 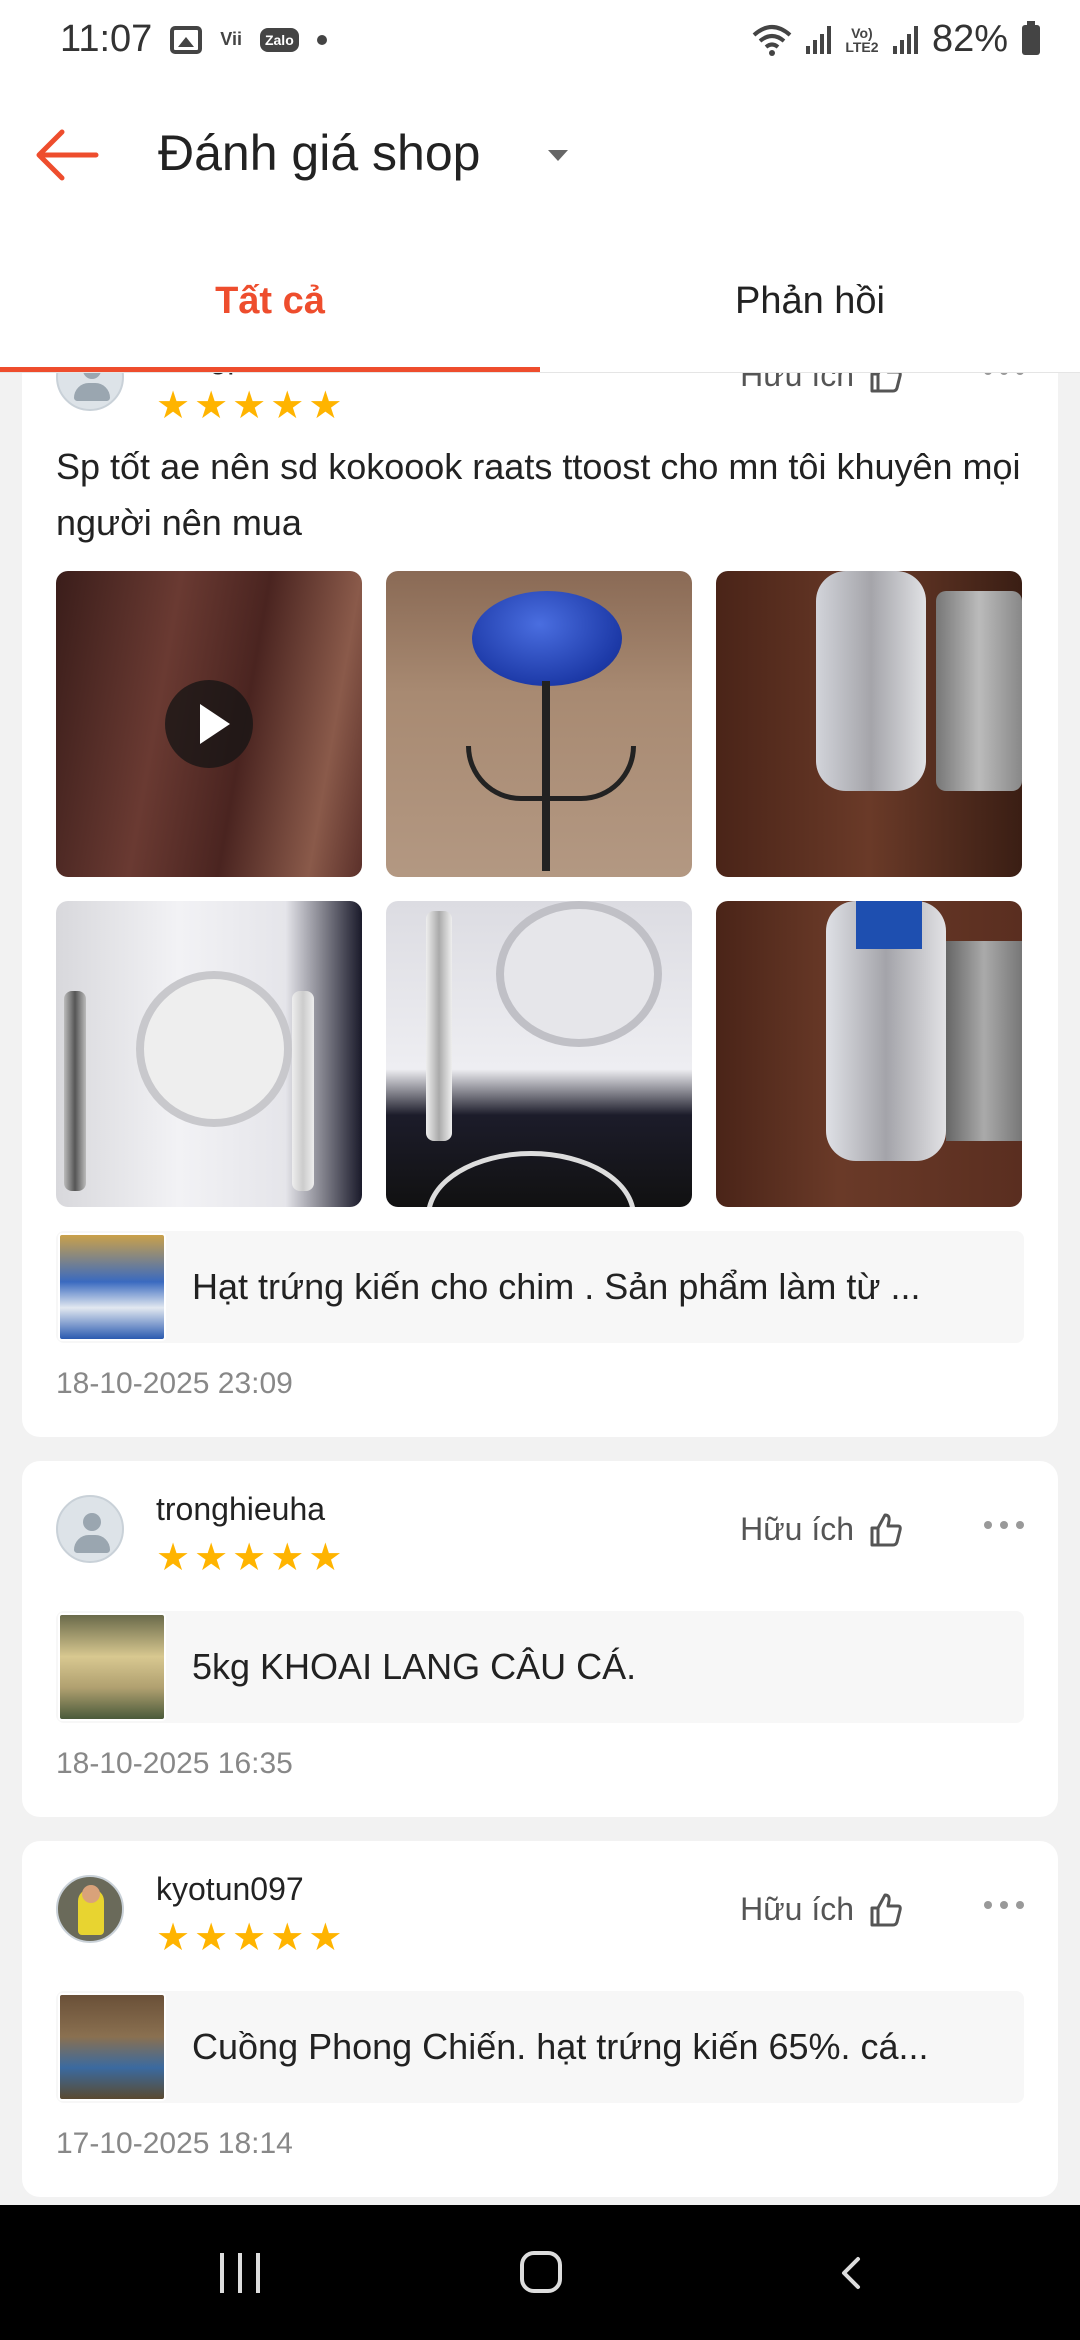 What do you see at coordinates (174, 2143) in the screenshot?
I see `review-date: 17-10-2025 18:14` at bounding box center [174, 2143].